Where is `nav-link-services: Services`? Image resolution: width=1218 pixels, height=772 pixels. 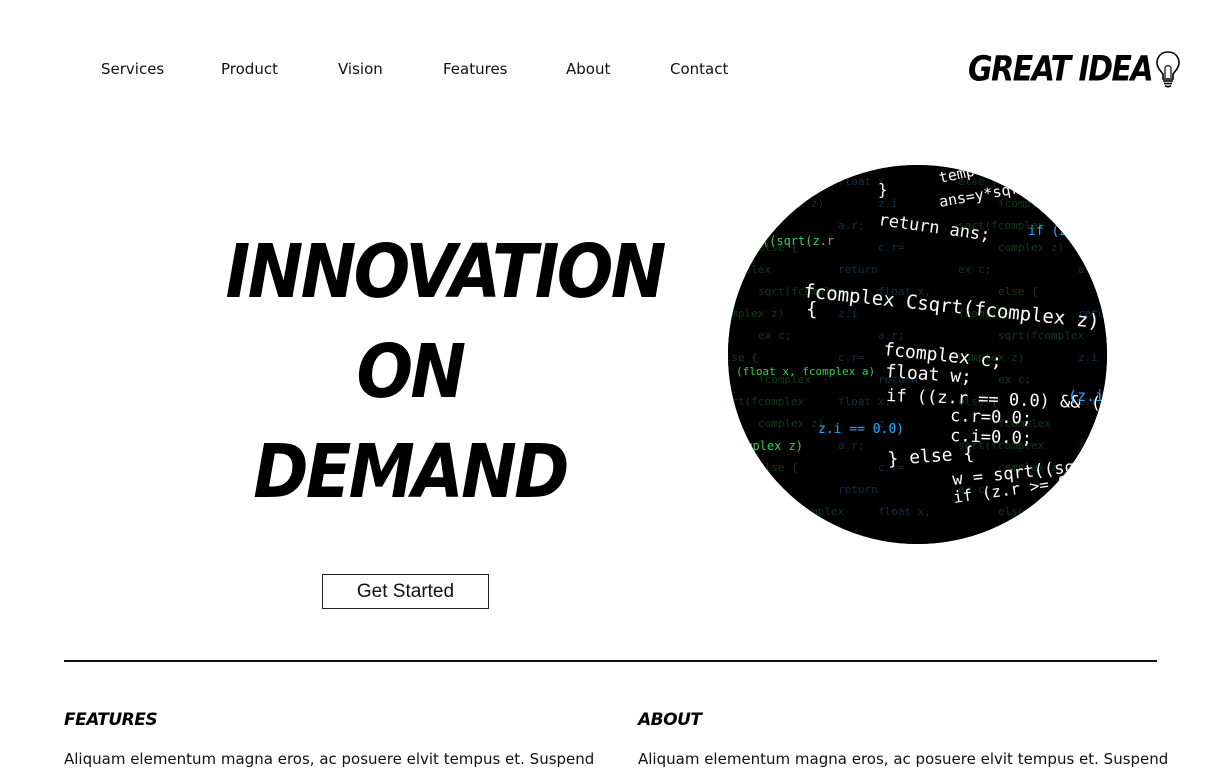 nav-link-services: Services is located at coordinates (132, 69).